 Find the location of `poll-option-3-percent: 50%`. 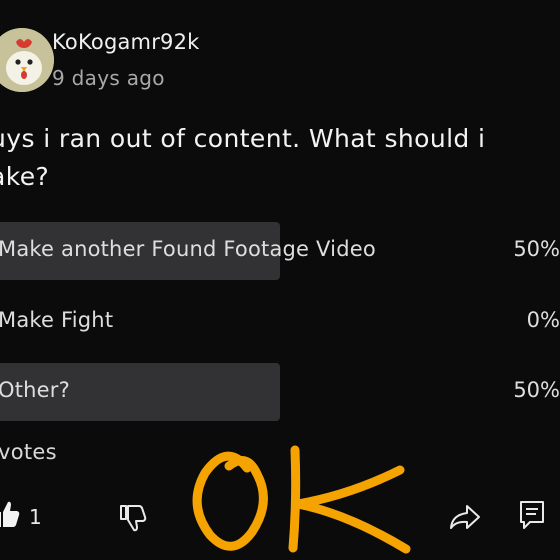

poll-option-3-percent: 50% is located at coordinates (536, 390).